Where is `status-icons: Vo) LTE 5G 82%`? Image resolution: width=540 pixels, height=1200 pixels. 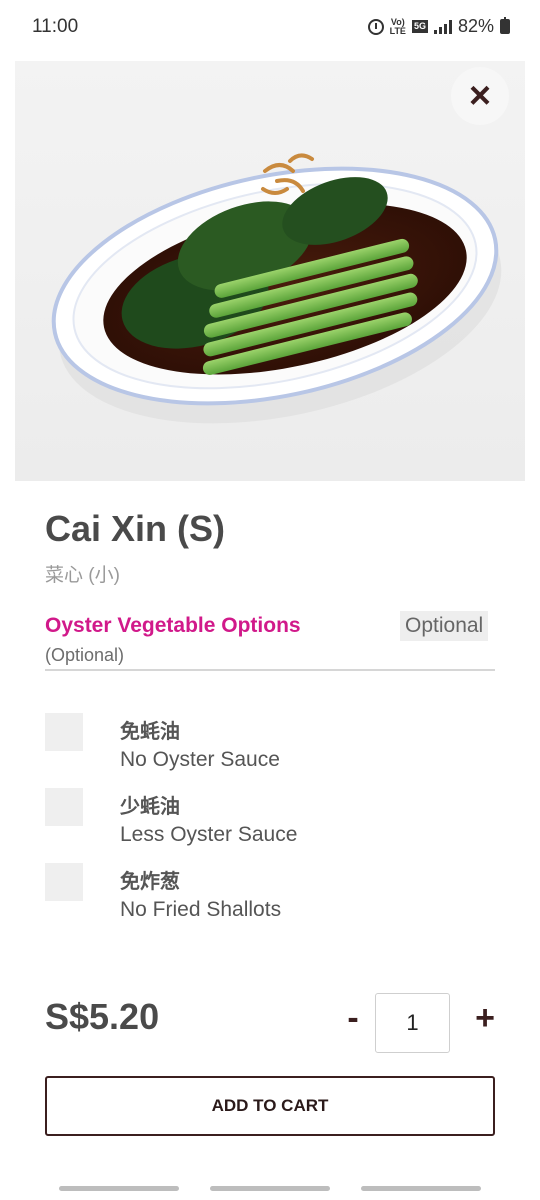
status-icons: Vo) LTE 5G 82% is located at coordinates (438, 26).